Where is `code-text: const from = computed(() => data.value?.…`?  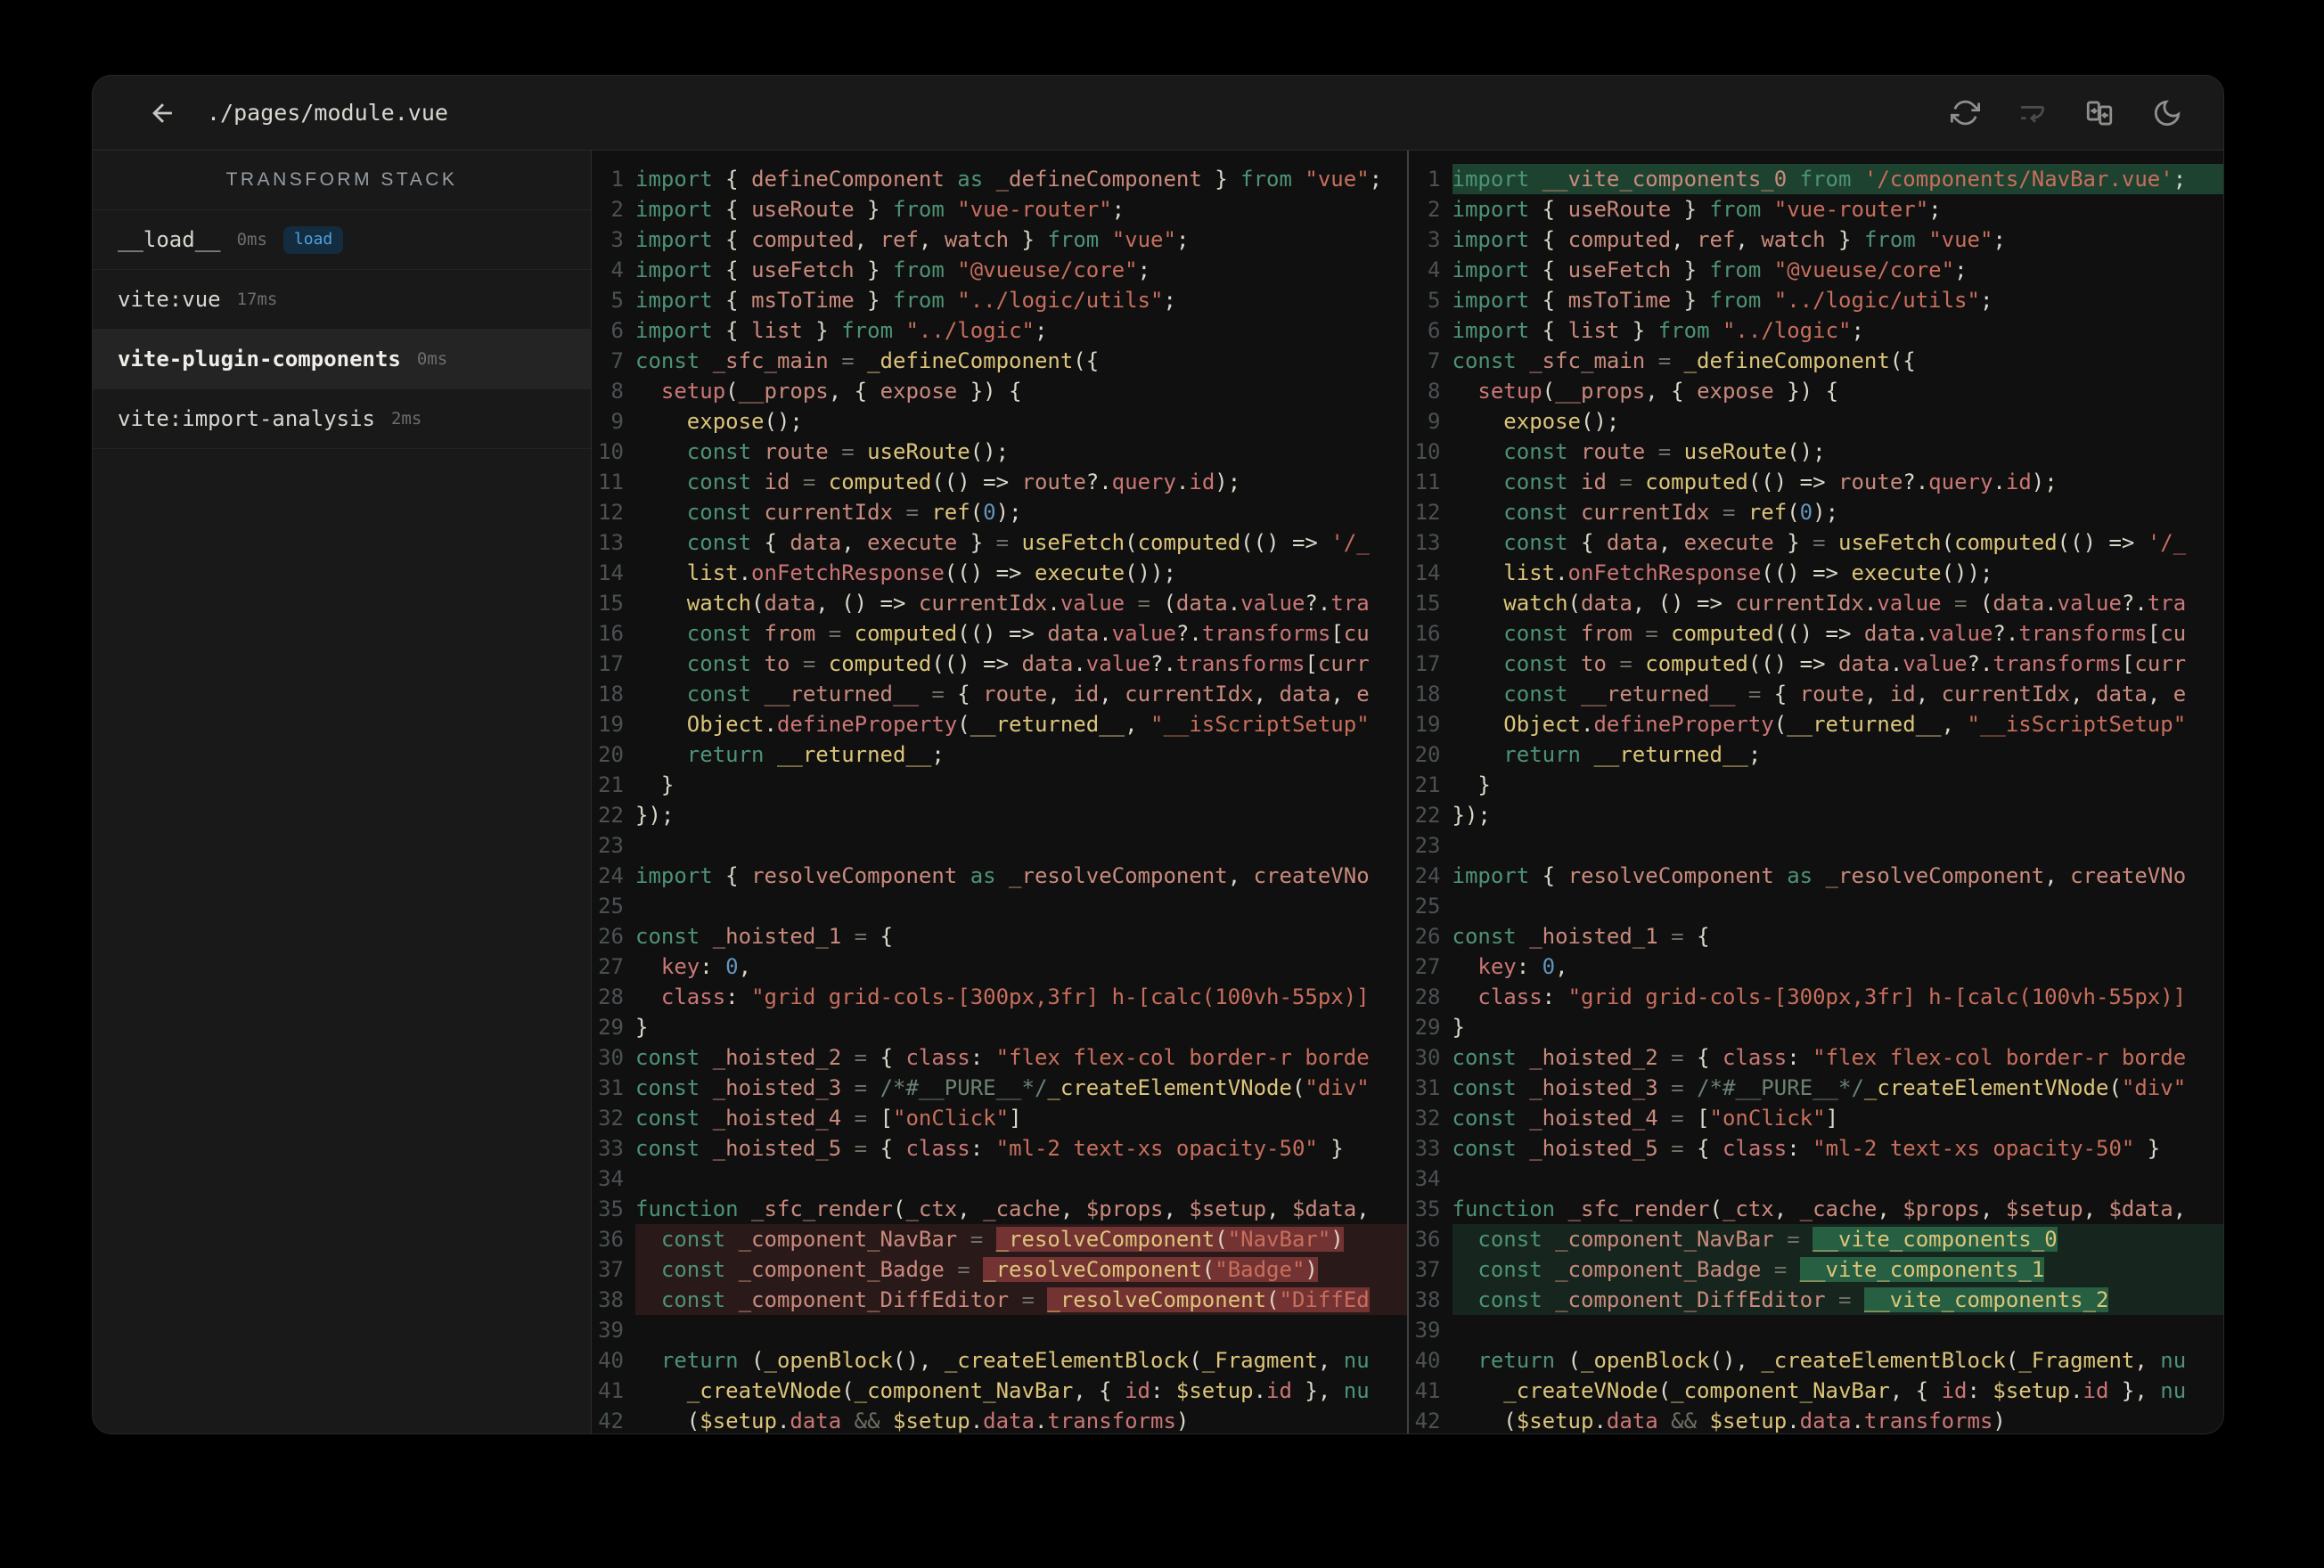 code-text: const from = computed(() => data.value?.… is located at coordinates (1028, 633).